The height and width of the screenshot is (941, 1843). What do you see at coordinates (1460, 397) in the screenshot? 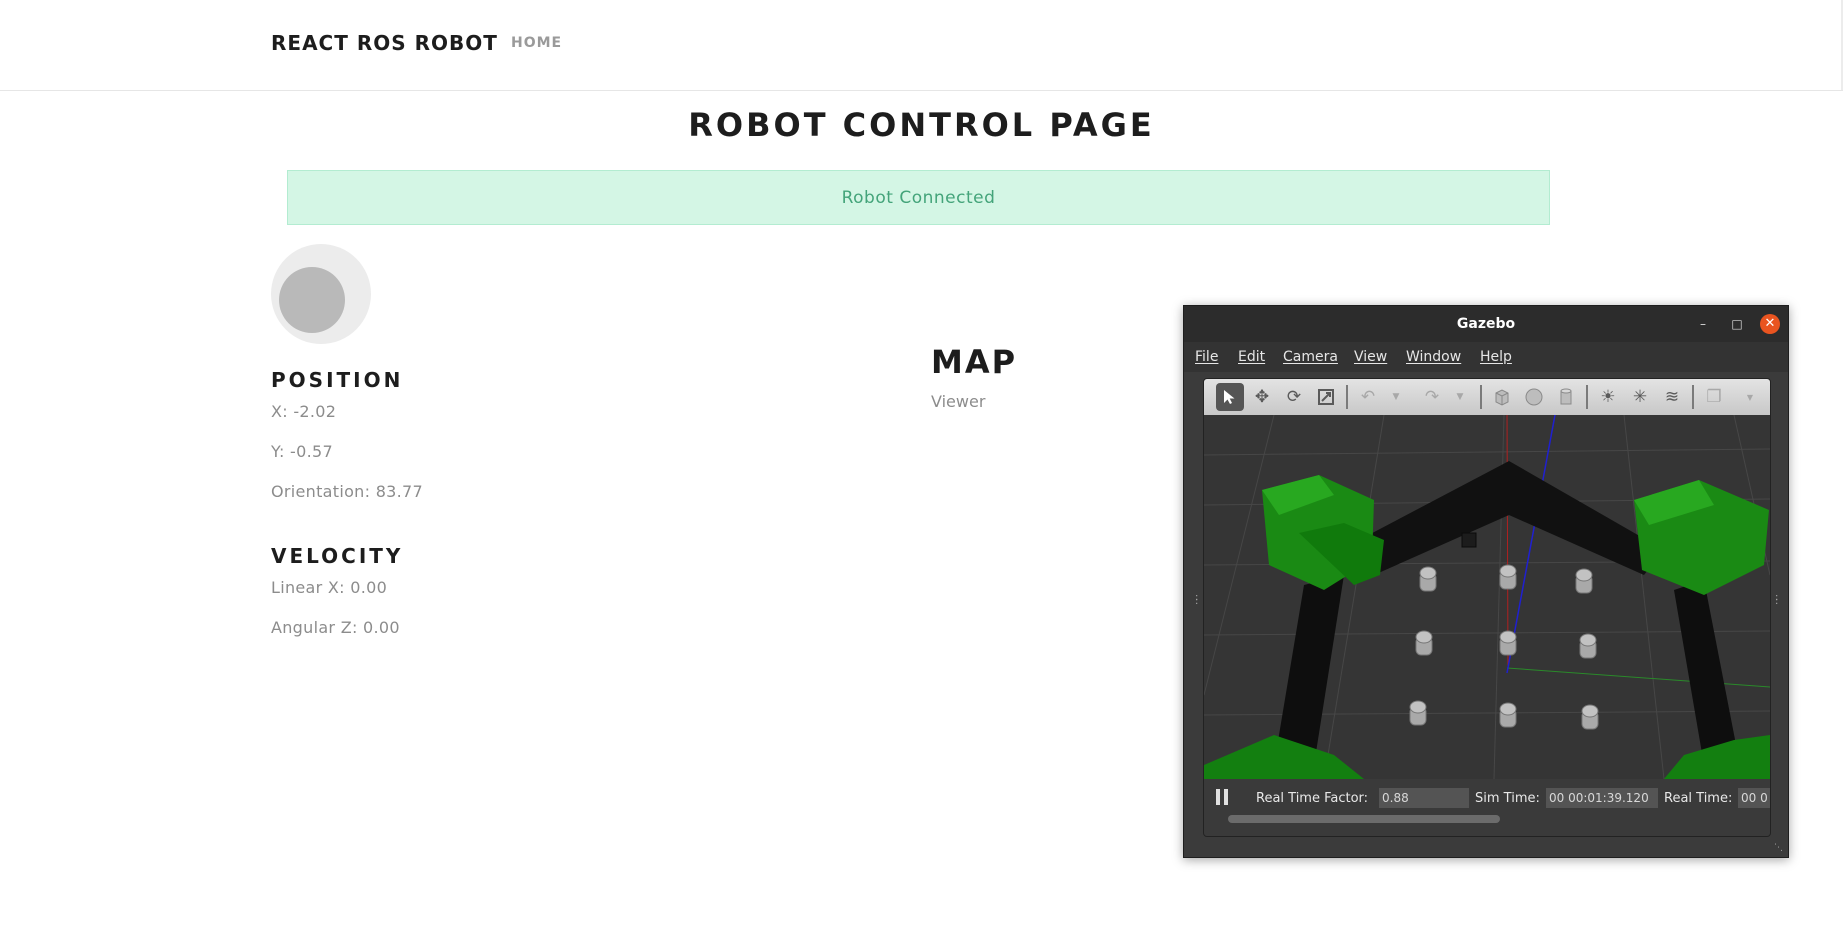
I see `redo-dropdown-icon: ▼` at bounding box center [1460, 397].